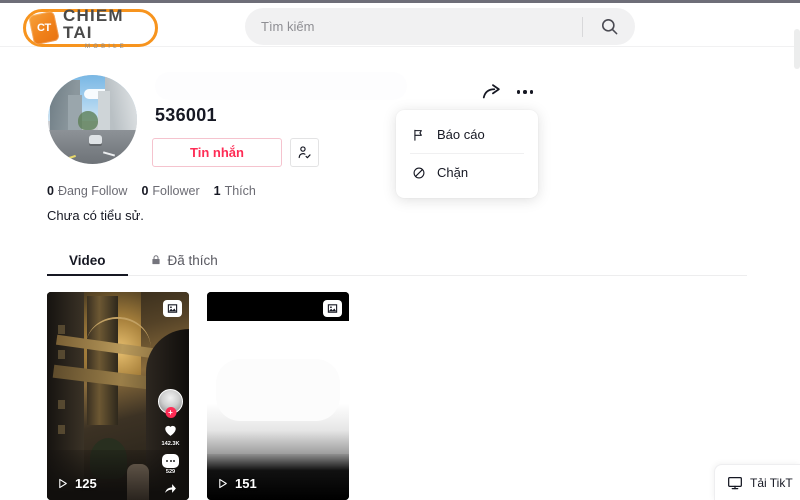 This screenshot has width=800, height=500. What do you see at coordinates (137, 482) in the screenshot?
I see `thumb-person` at bounding box center [137, 482].